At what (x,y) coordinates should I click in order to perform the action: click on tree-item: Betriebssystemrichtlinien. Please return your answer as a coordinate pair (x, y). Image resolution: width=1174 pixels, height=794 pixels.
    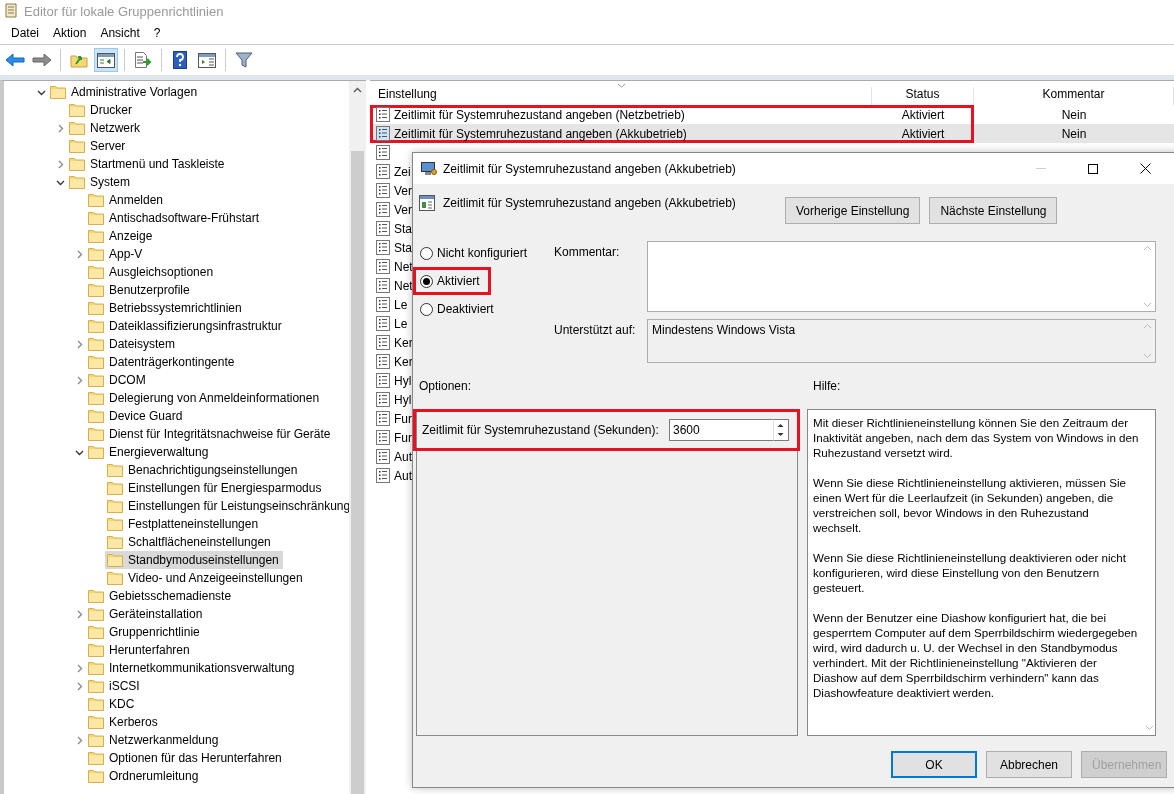
    Looking at the image, I should click on (166, 308).